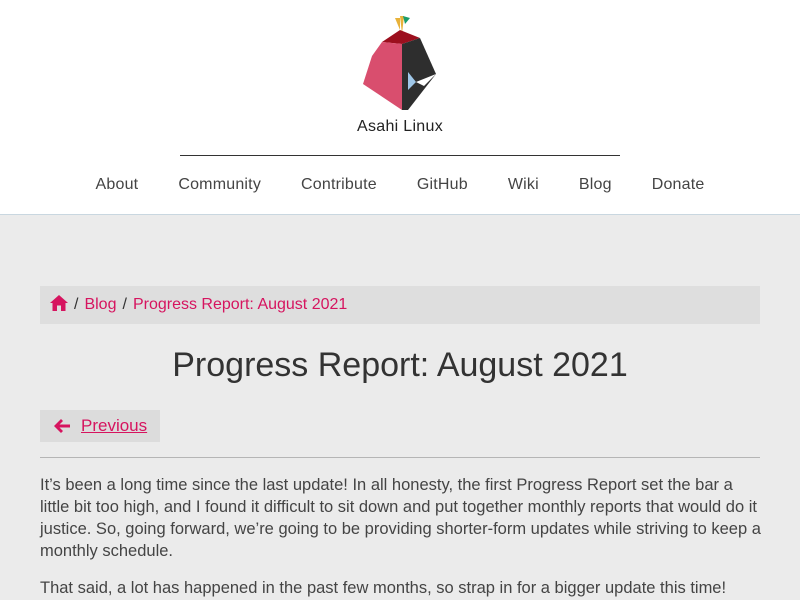 The height and width of the screenshot is (600, 800). I want to click on breadcrumb-home, so click(59, 305).